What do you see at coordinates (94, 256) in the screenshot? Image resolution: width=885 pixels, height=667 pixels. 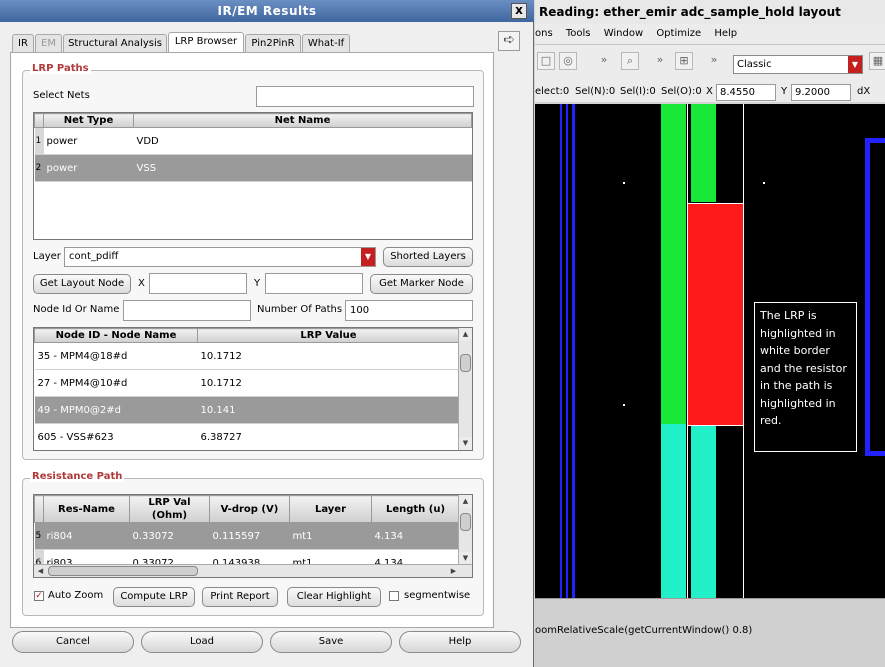 I see `layer-combo-value: cont_pdiff` at bounding box center [94, 256].